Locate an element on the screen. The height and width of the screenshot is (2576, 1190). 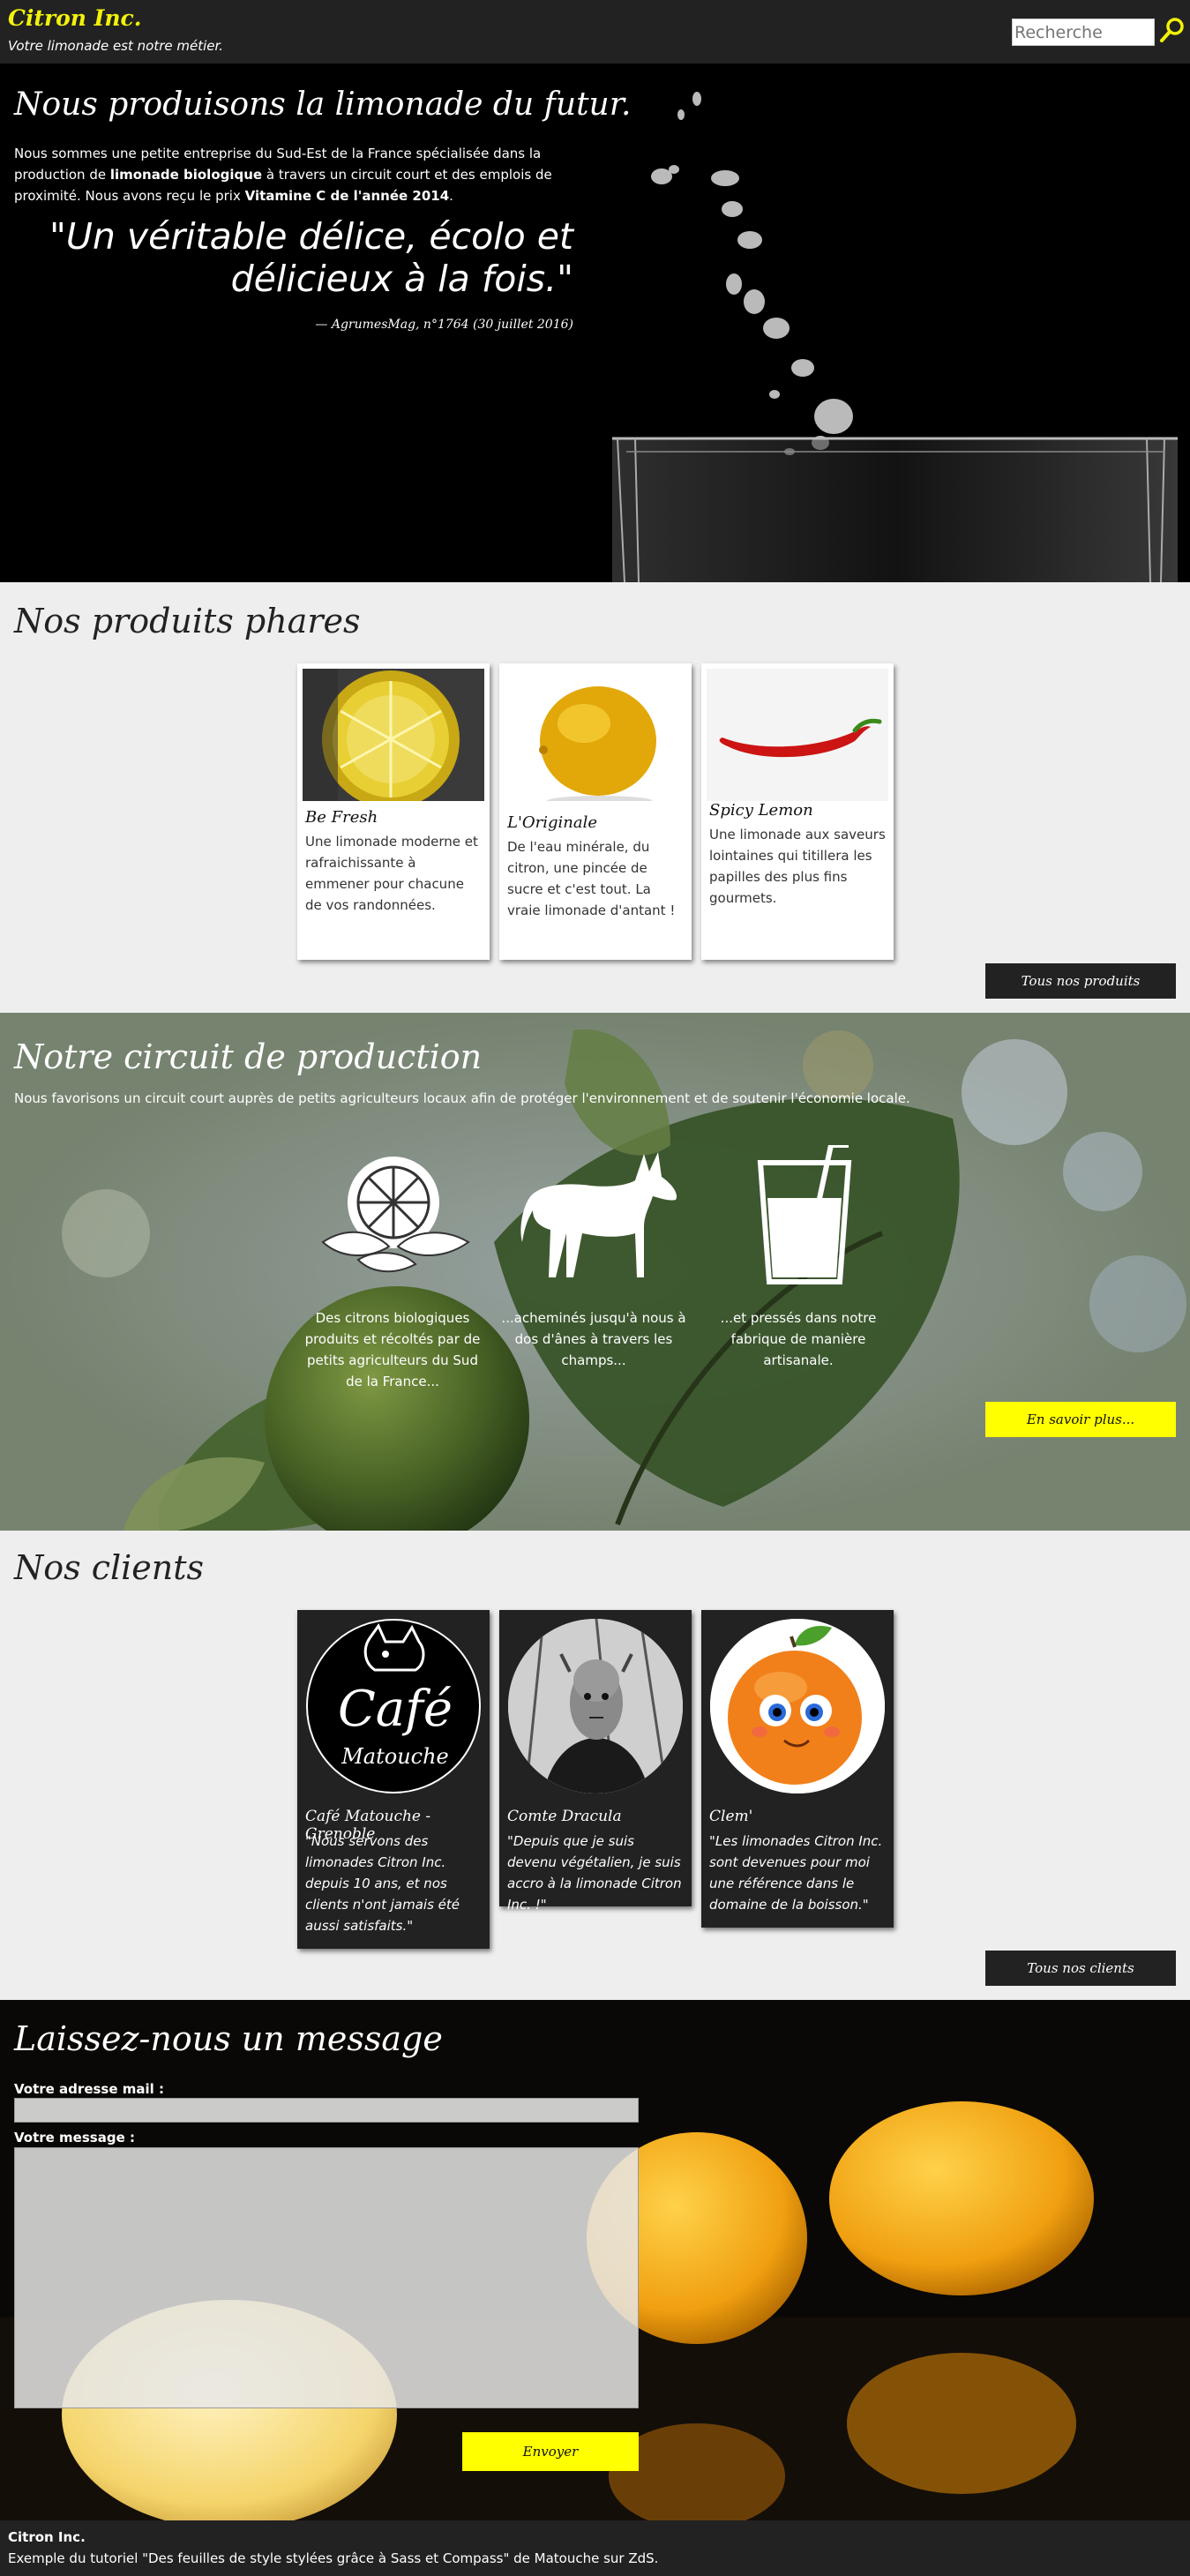
footer-title: Citron Inc. is located at coordinates (47, 2537).